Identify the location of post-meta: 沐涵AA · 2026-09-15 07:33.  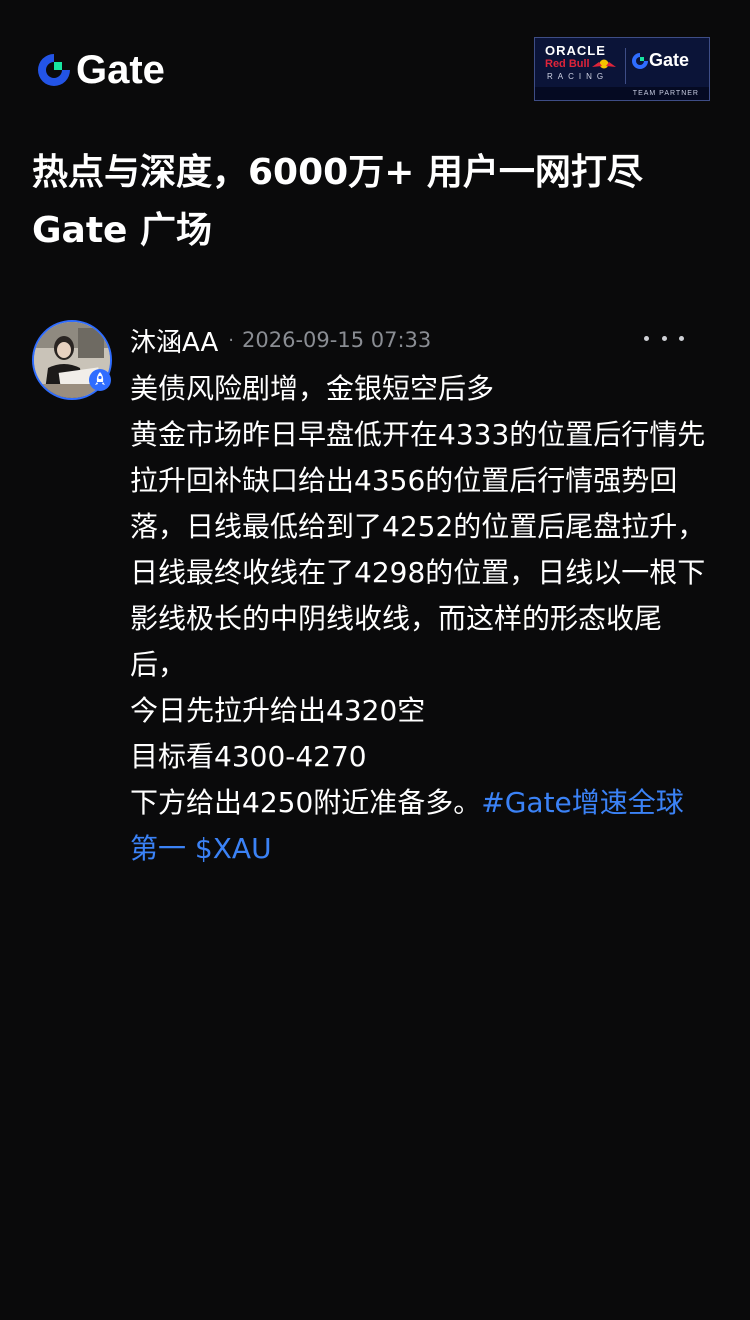
(280, 340).